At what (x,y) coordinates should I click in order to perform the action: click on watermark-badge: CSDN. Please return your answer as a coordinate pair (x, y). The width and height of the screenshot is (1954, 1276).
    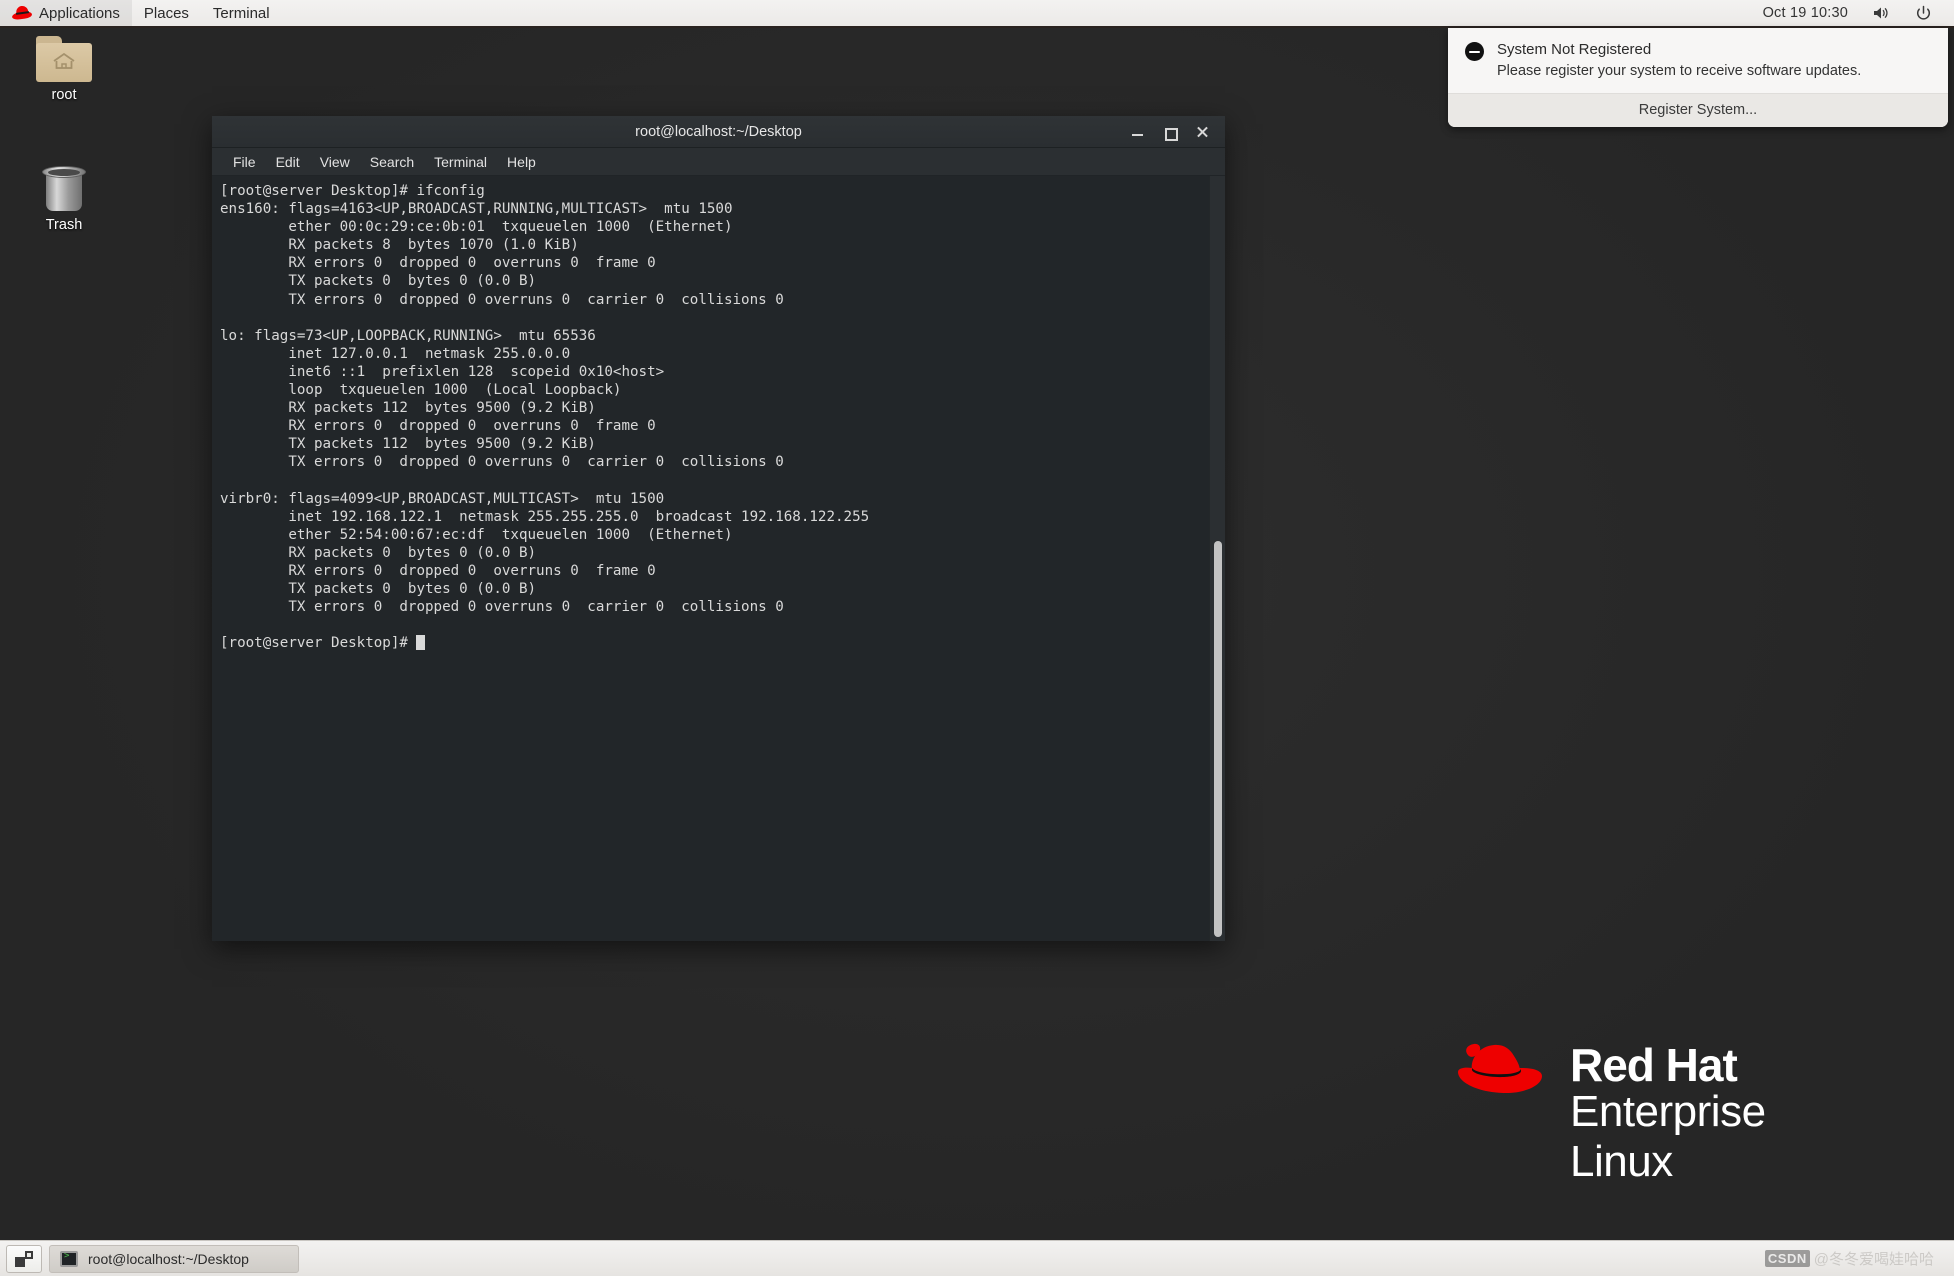
    Looking at the image, I should click on (1787, 1258).